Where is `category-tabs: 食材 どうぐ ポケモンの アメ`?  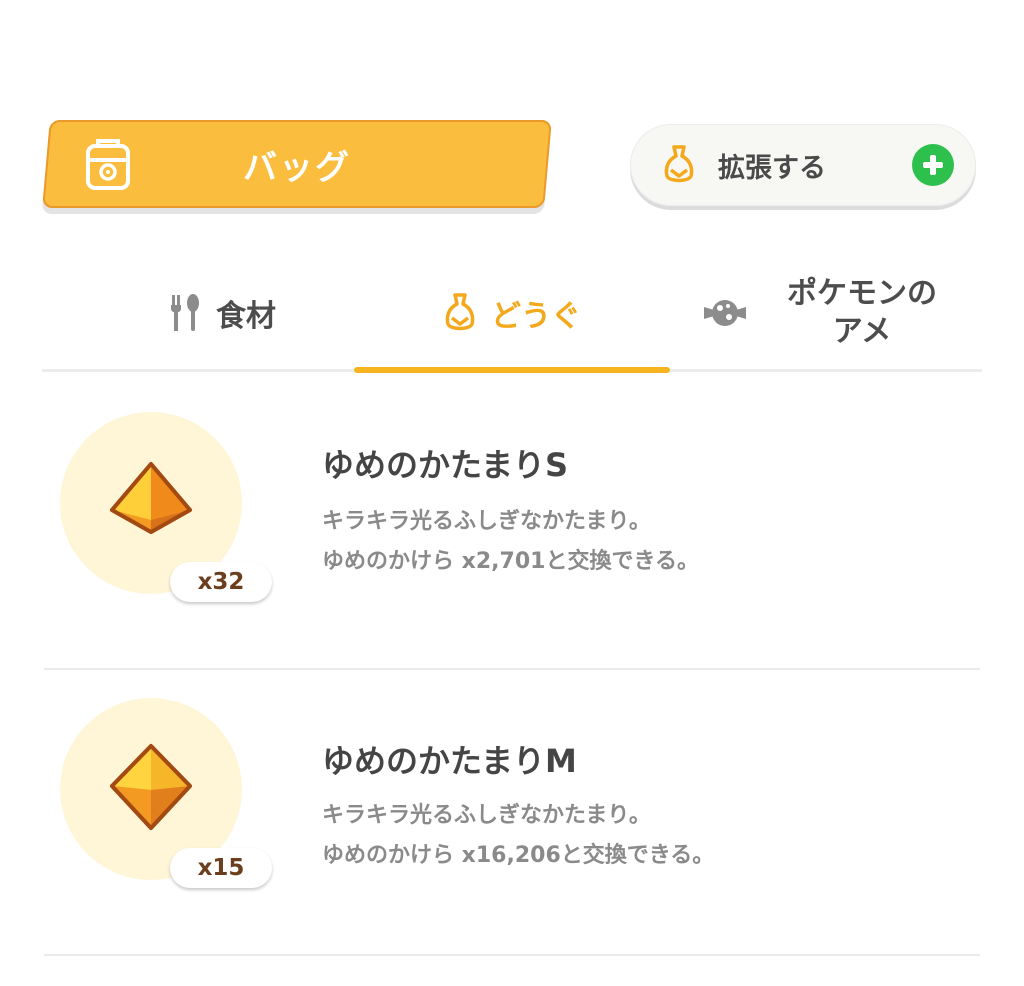
category-tabs: 食材 どうぐ ポケモンの アメ is located at coordinates (512, 316).